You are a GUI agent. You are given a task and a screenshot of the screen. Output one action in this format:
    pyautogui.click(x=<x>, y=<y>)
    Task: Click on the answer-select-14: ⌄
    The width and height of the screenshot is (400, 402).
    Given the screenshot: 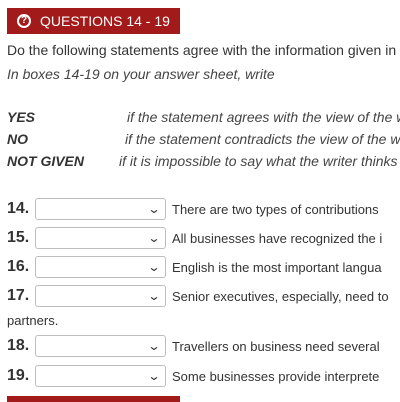 What is the action you would take?
    pyautogui.click(x=100, y=209)
    